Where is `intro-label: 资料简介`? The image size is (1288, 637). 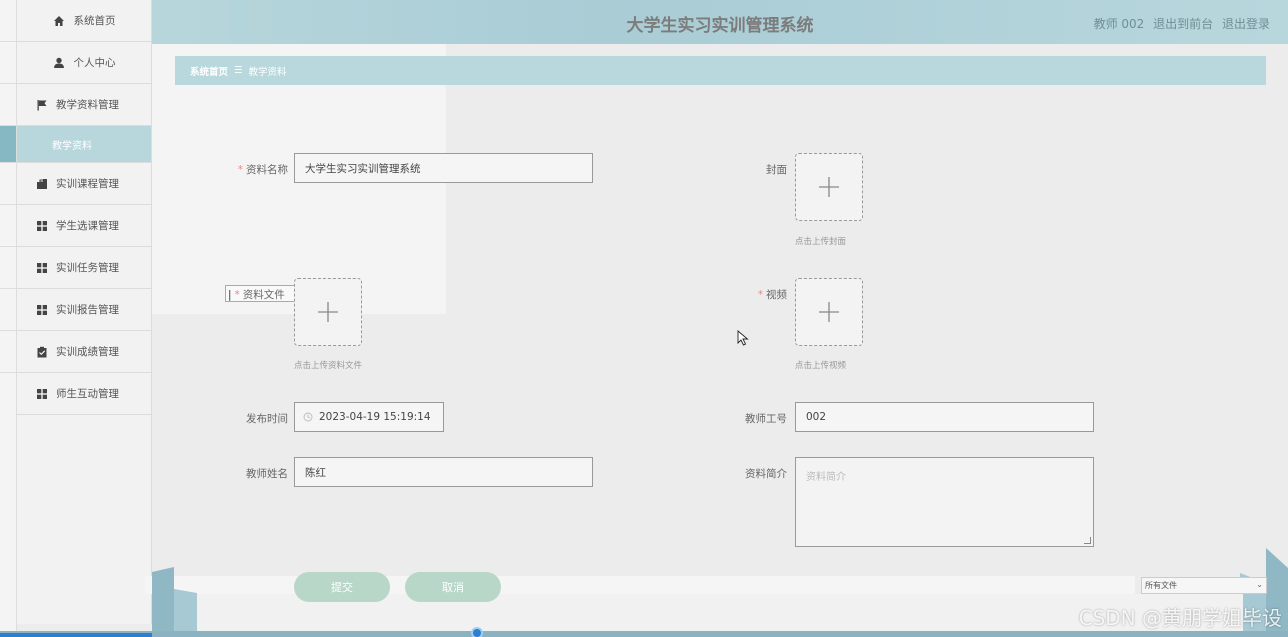 intro-label: 资料简介 is located at coordinates (753, 473).